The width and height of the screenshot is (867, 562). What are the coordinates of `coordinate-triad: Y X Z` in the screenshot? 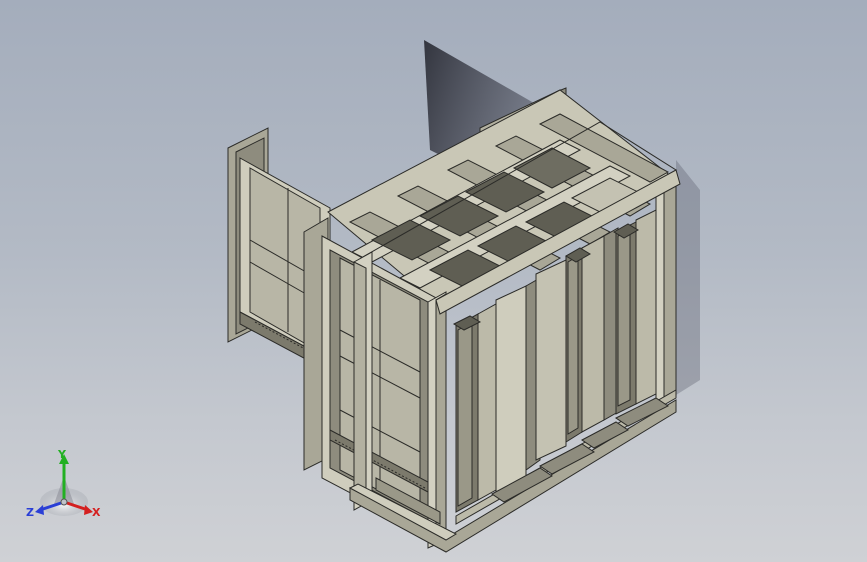 It's located at (64, 486).